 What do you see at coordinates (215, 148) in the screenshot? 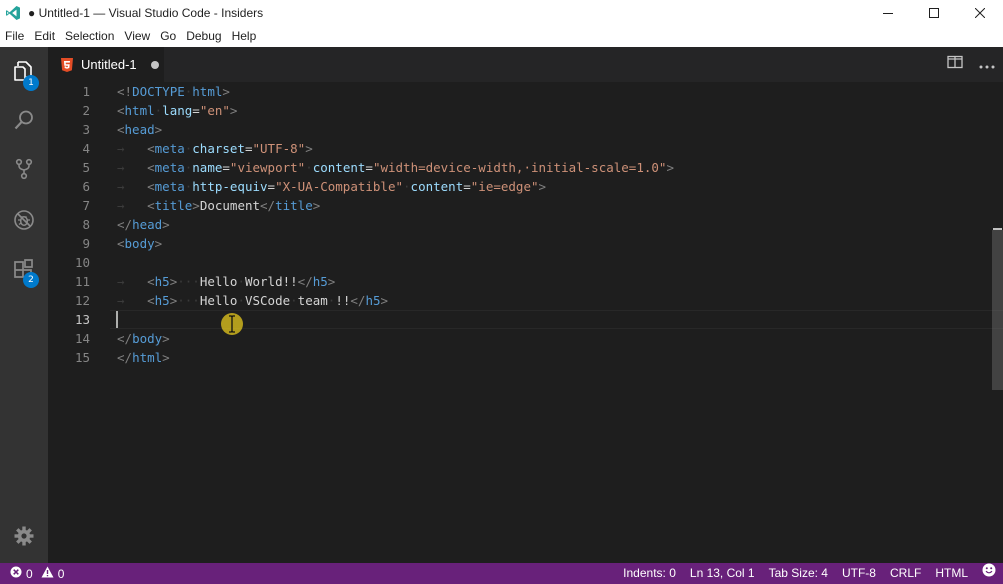
I see `code-text: → <meta·charset="UTF-8">` at bounding box center [215, 148].